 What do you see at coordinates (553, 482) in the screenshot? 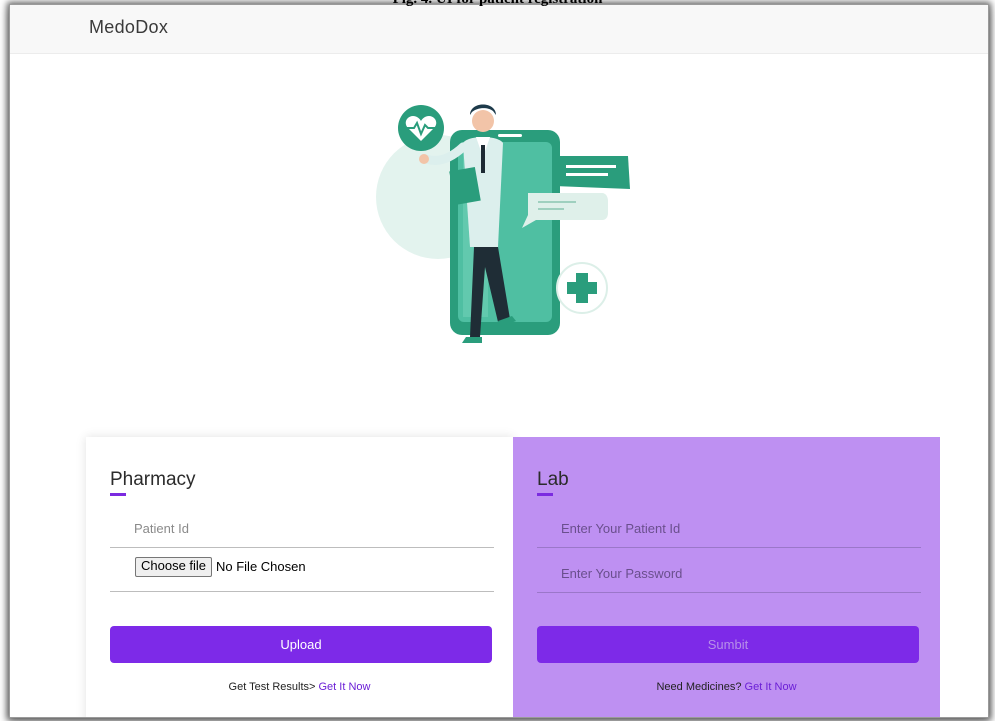
I see `lab-title: Lab` at bounding box center [553, 482].